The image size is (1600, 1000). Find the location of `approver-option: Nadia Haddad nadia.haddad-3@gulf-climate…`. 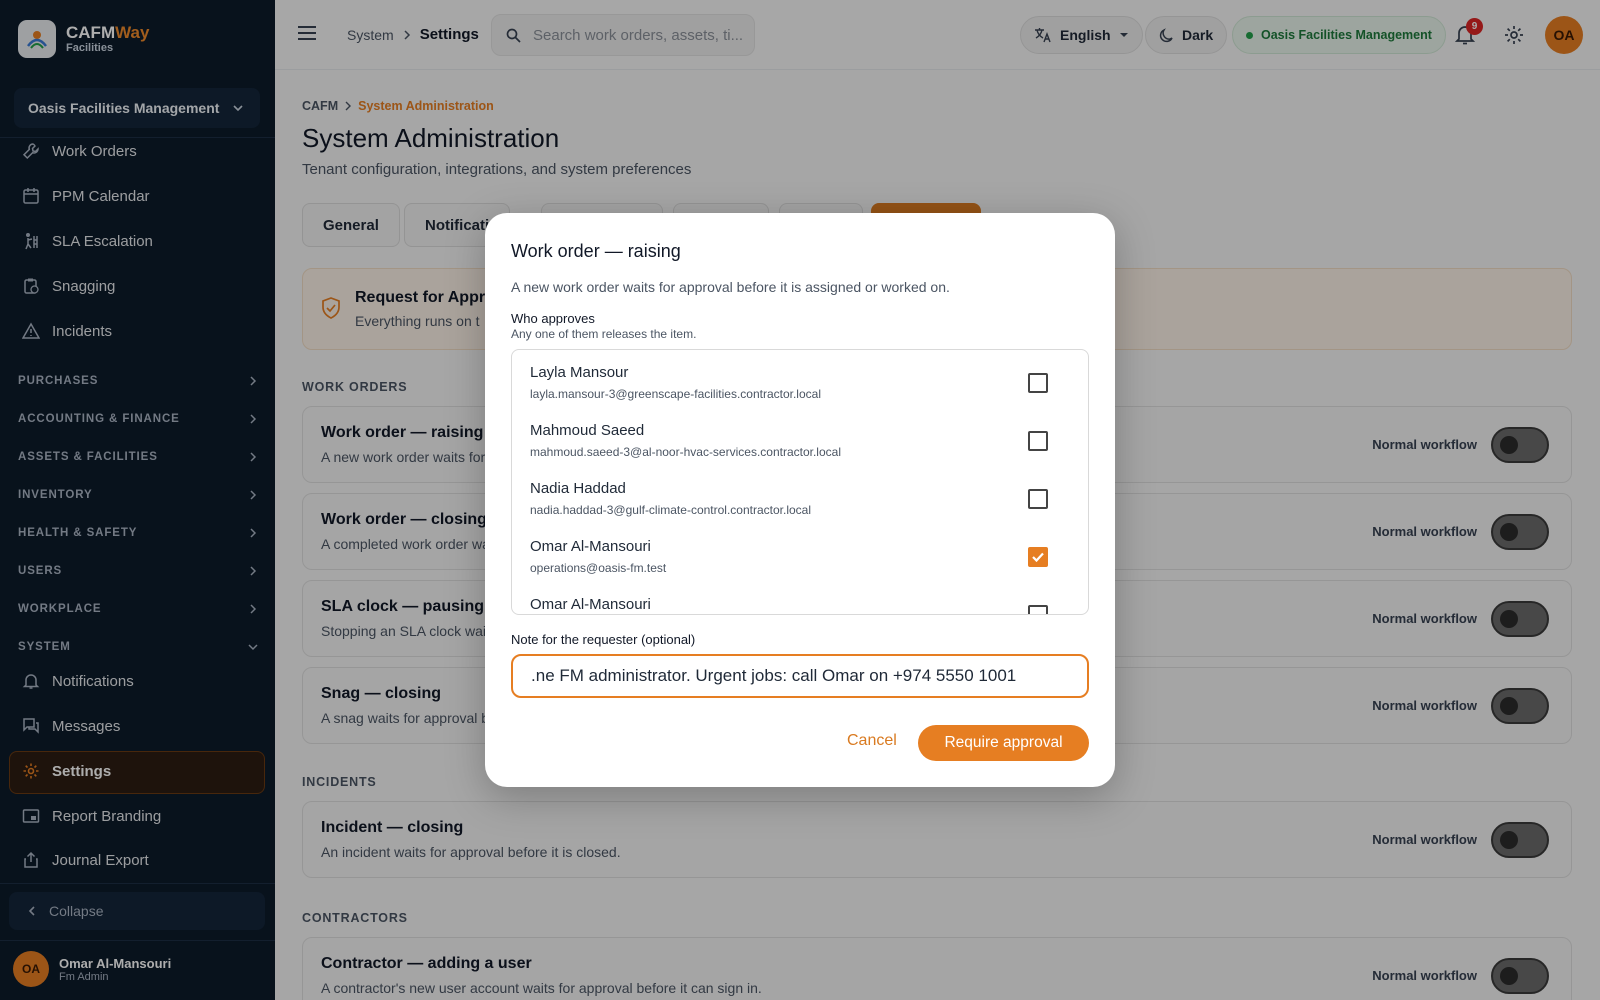

approver-option: Nadia Haddad nadia.haddad-3@gulf-climate… is located at coordinates (800, 495).